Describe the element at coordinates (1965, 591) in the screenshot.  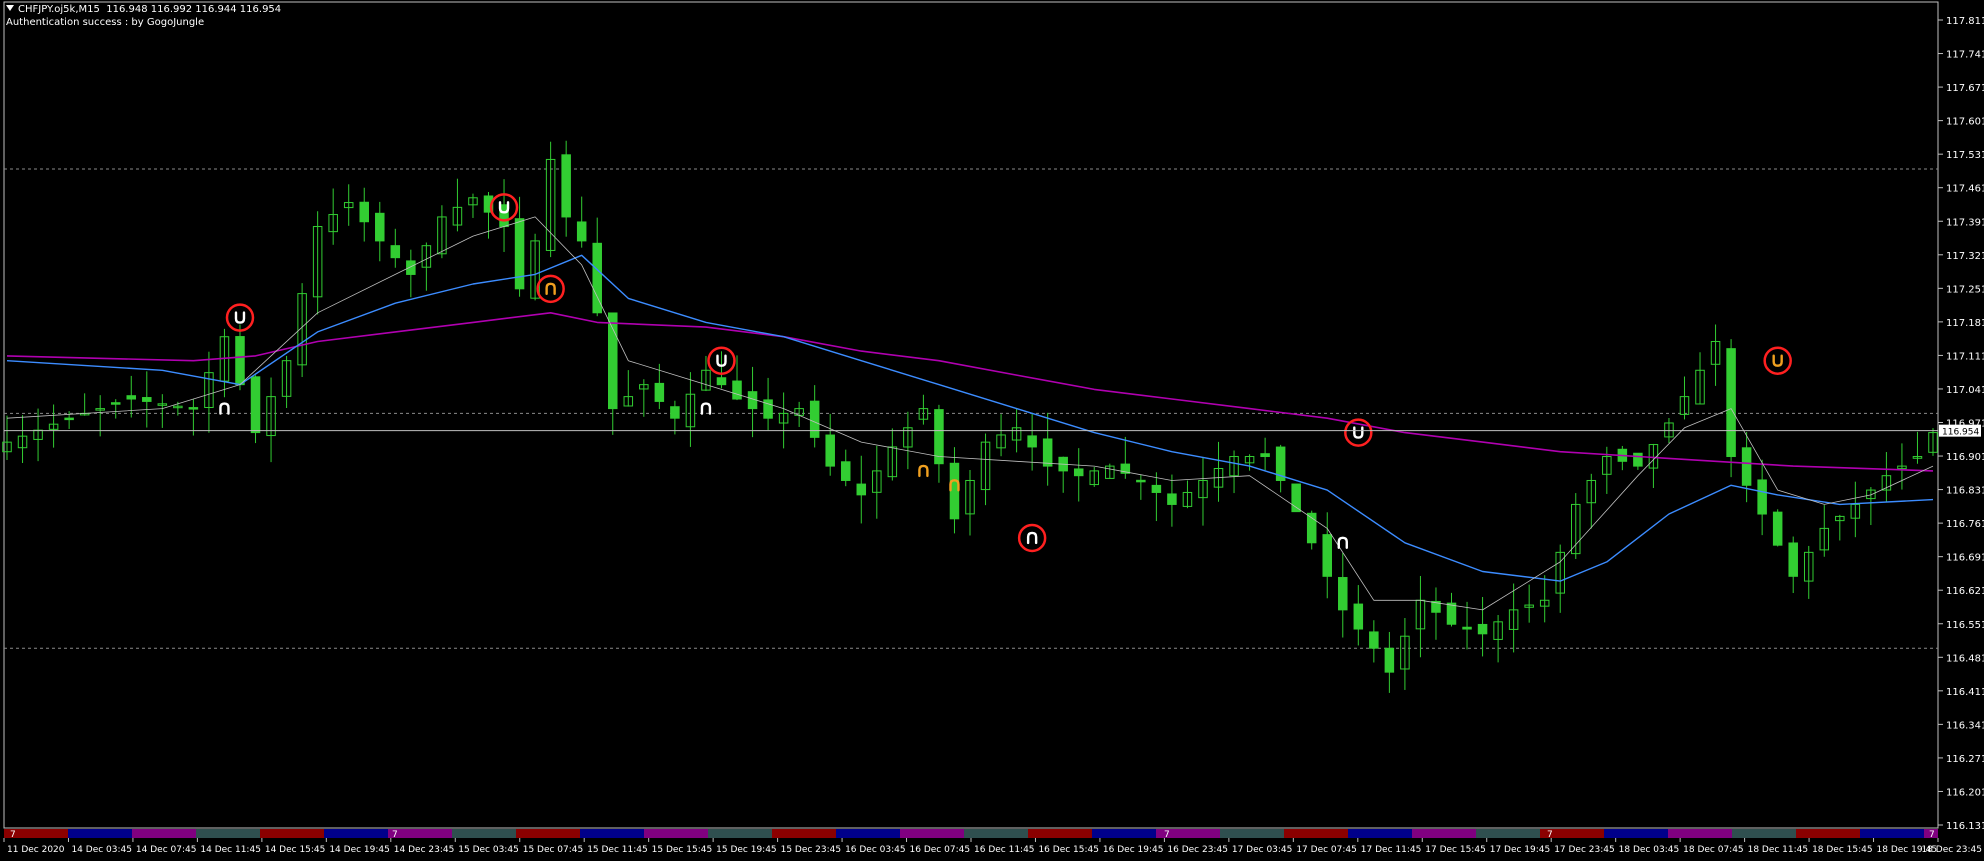
I see `y-tick-label: 116.621` at that location.